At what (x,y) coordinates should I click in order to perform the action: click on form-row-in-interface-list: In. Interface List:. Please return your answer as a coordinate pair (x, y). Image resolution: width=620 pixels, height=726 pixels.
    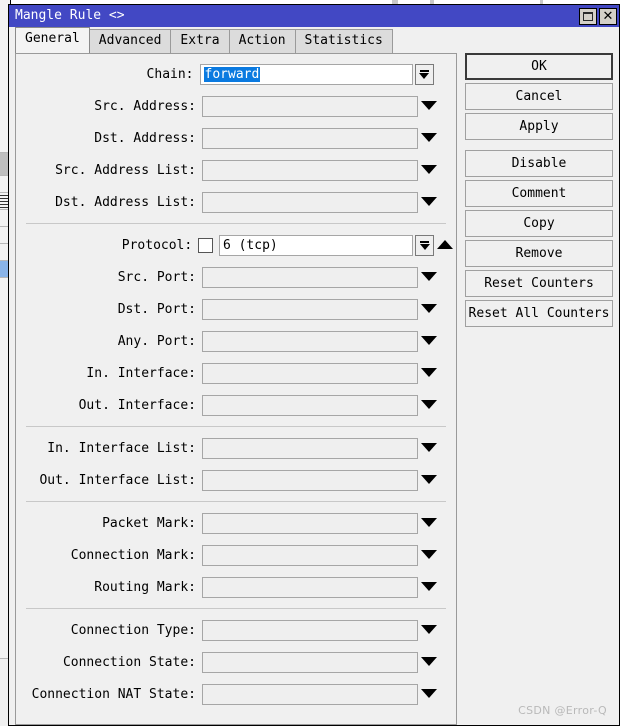
    Looking at the image, I should click on (236, 448).